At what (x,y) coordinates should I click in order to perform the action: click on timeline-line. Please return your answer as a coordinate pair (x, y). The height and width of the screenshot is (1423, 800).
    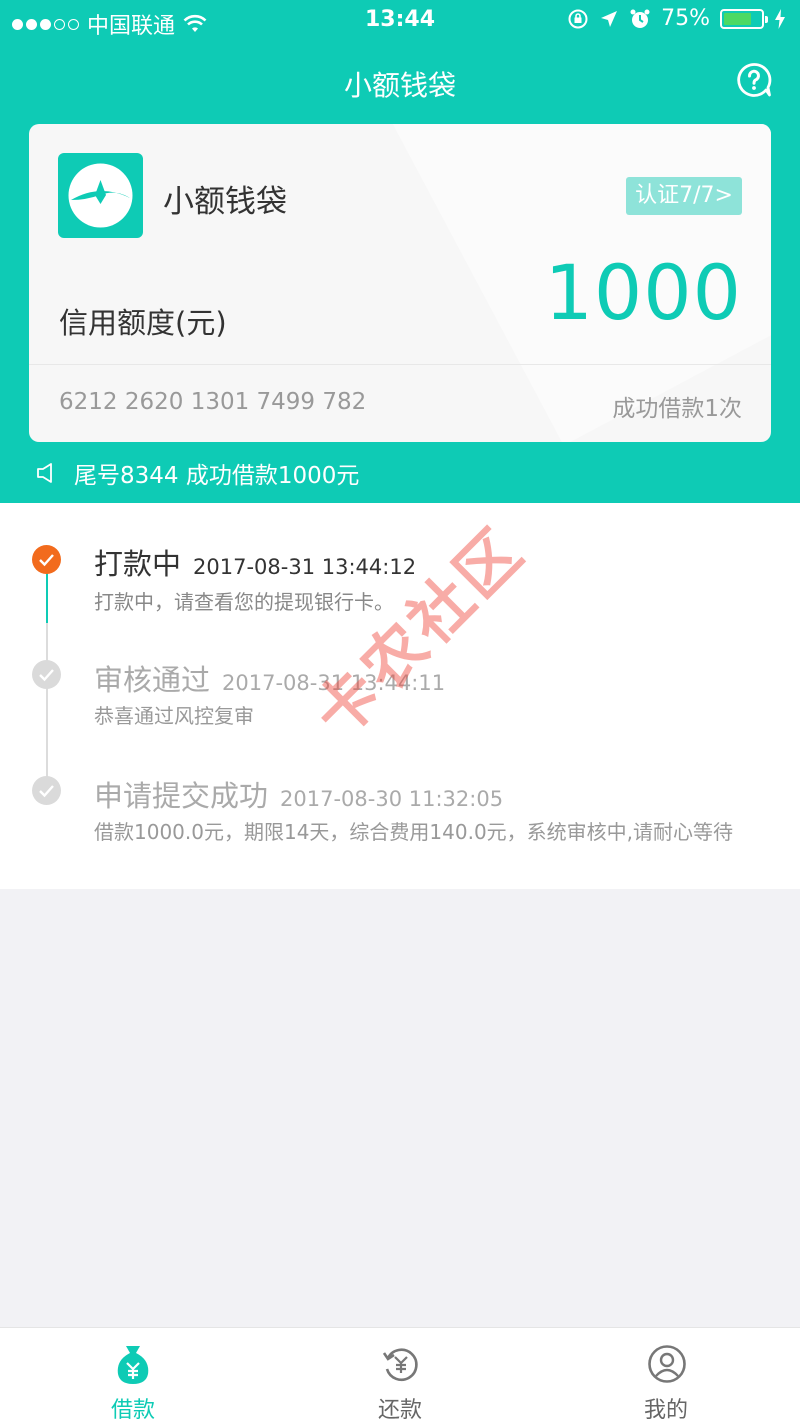
    Looking at the image, I should click on (47, 709).